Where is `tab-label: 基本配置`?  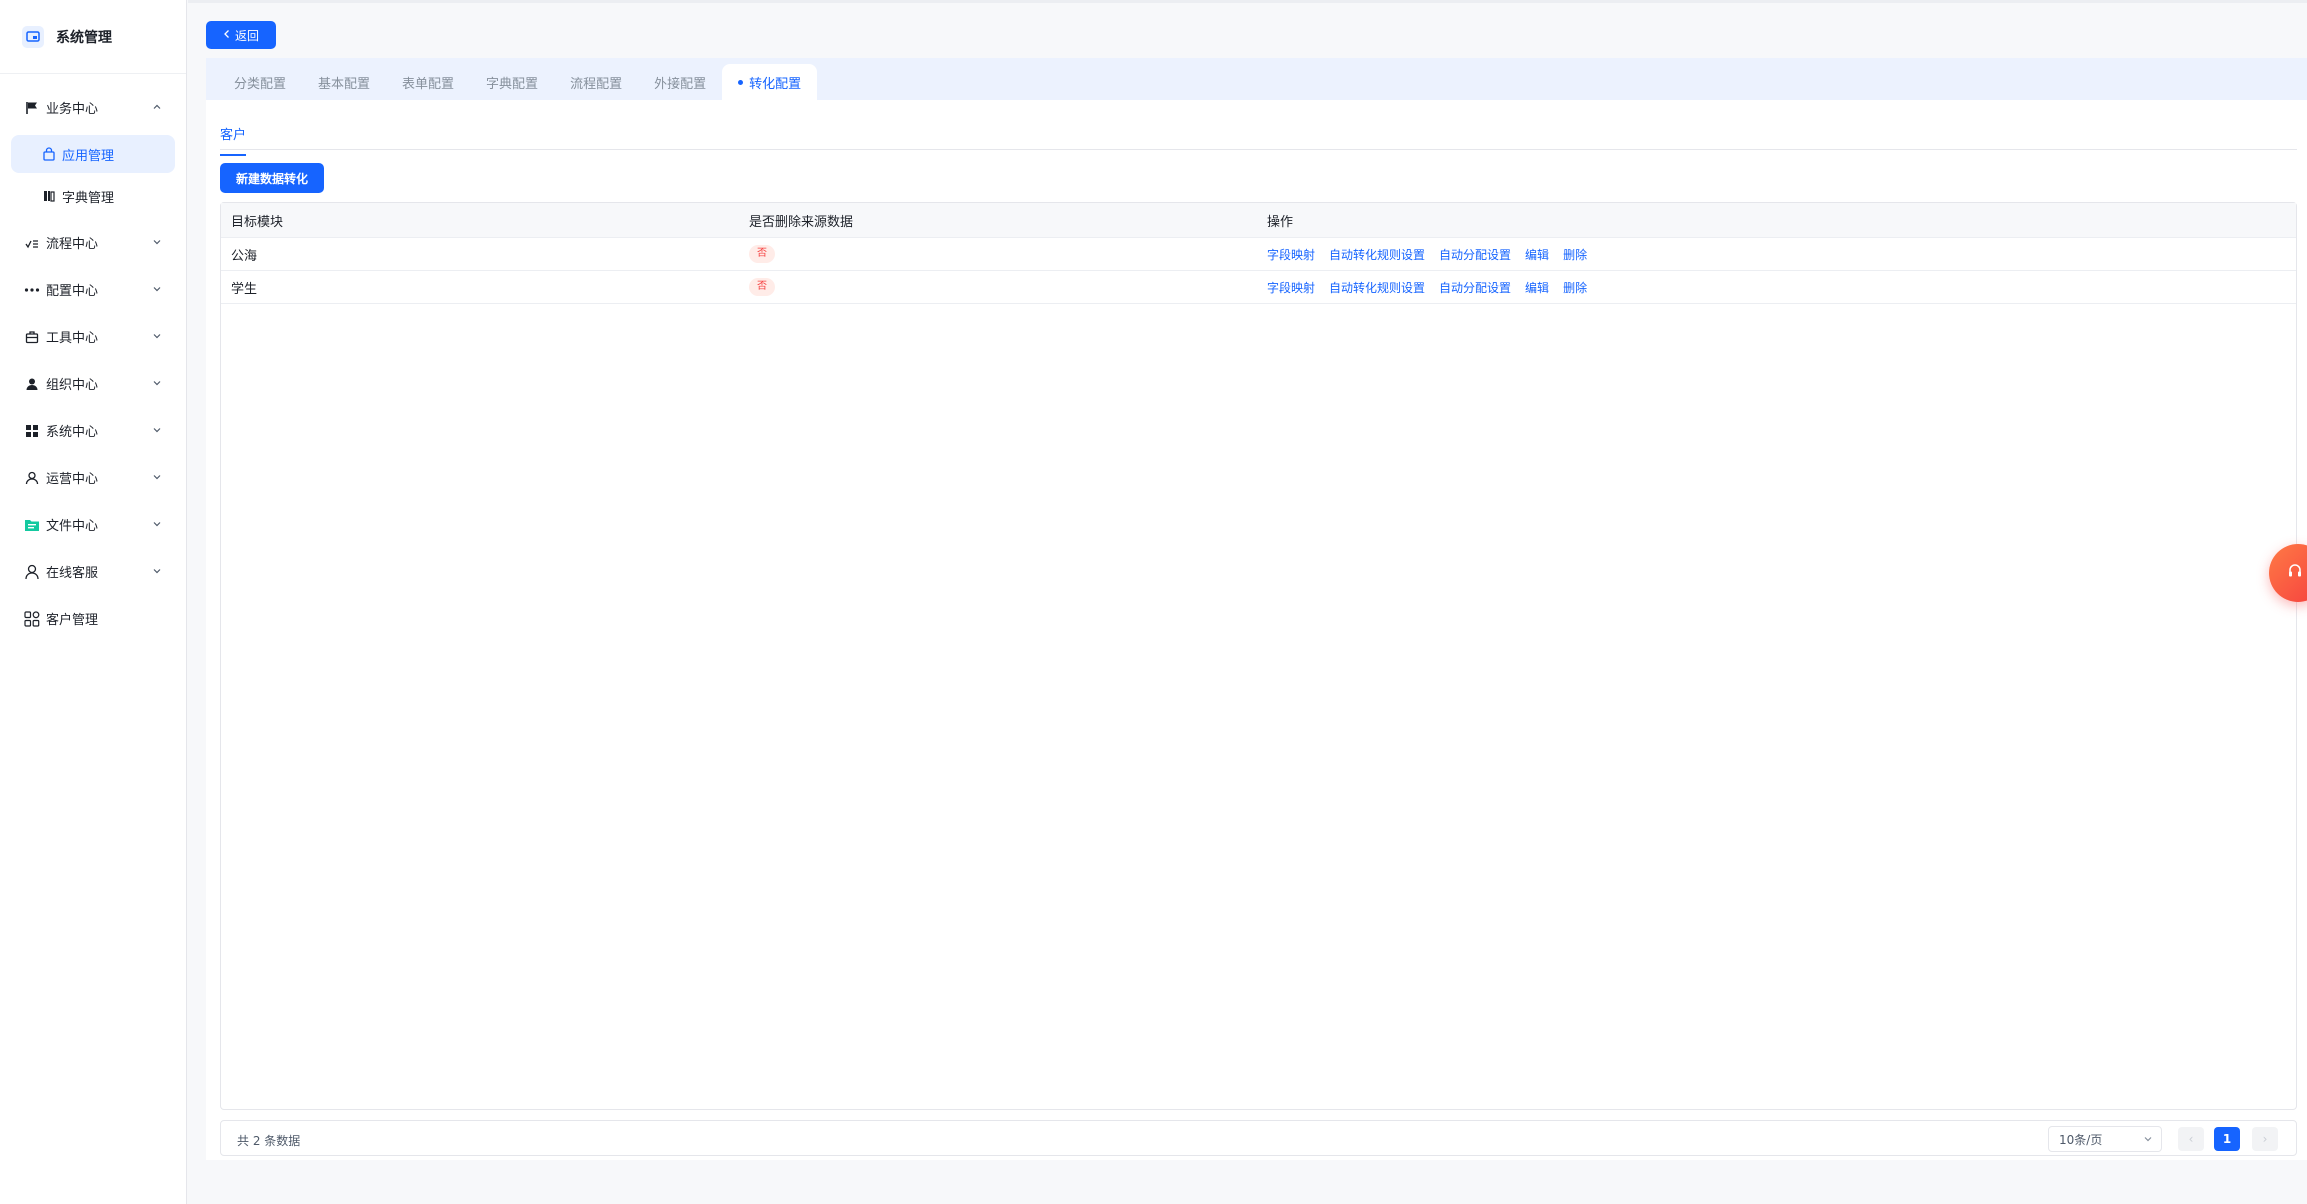
tab-label: 基本配置 is located at coordinates (344, 84).